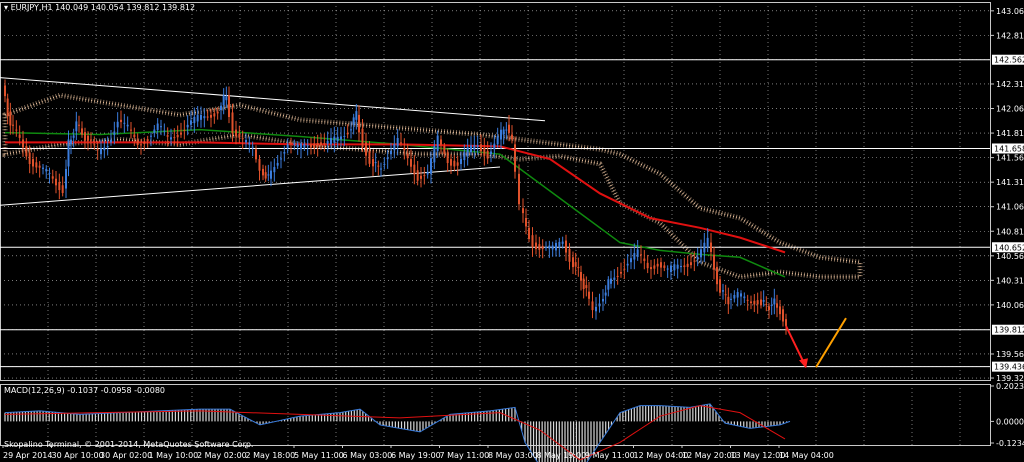  I want to click on y-tick-label: 140.315, so click(1010, 280).